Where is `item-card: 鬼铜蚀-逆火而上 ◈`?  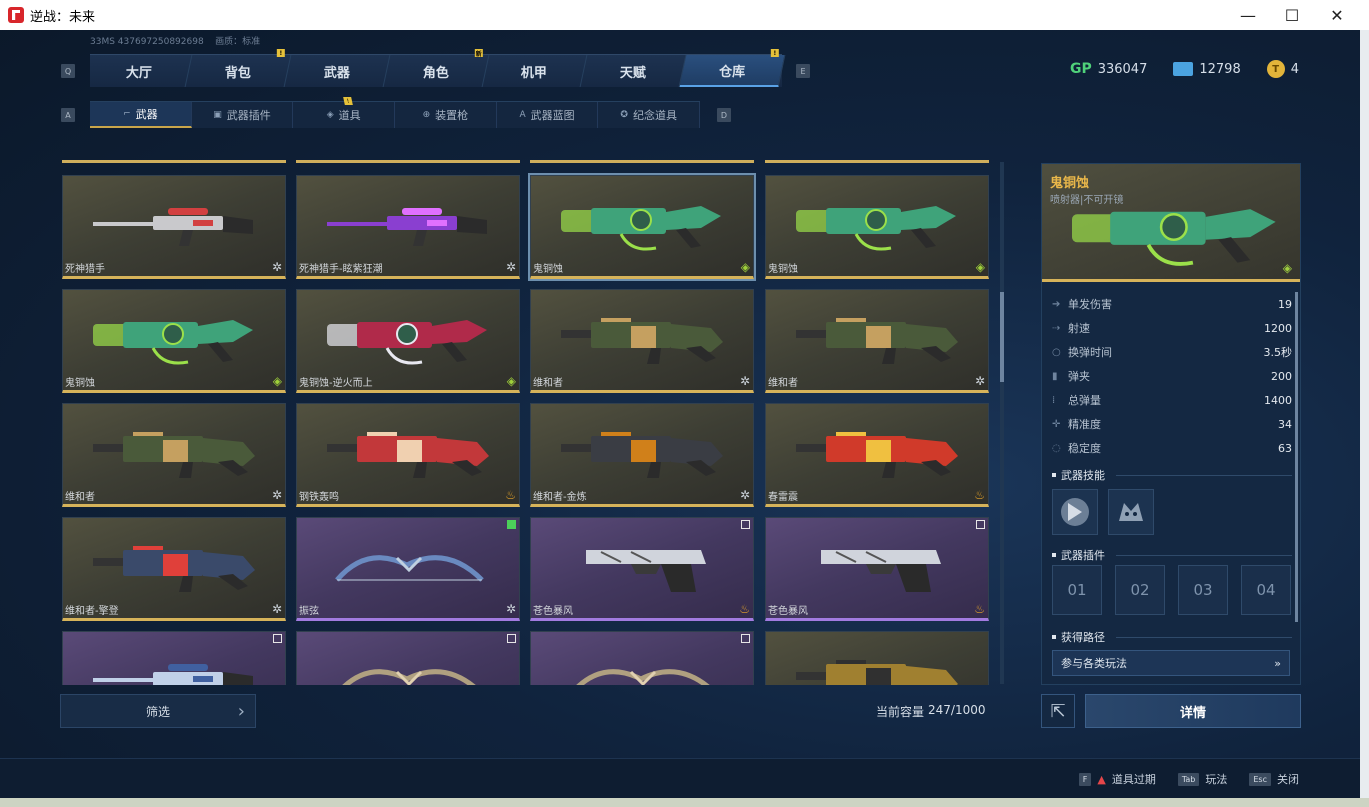
item-card: 鬼铜蚀-逆火而上 ◈ is located at coordinates (408, 341).